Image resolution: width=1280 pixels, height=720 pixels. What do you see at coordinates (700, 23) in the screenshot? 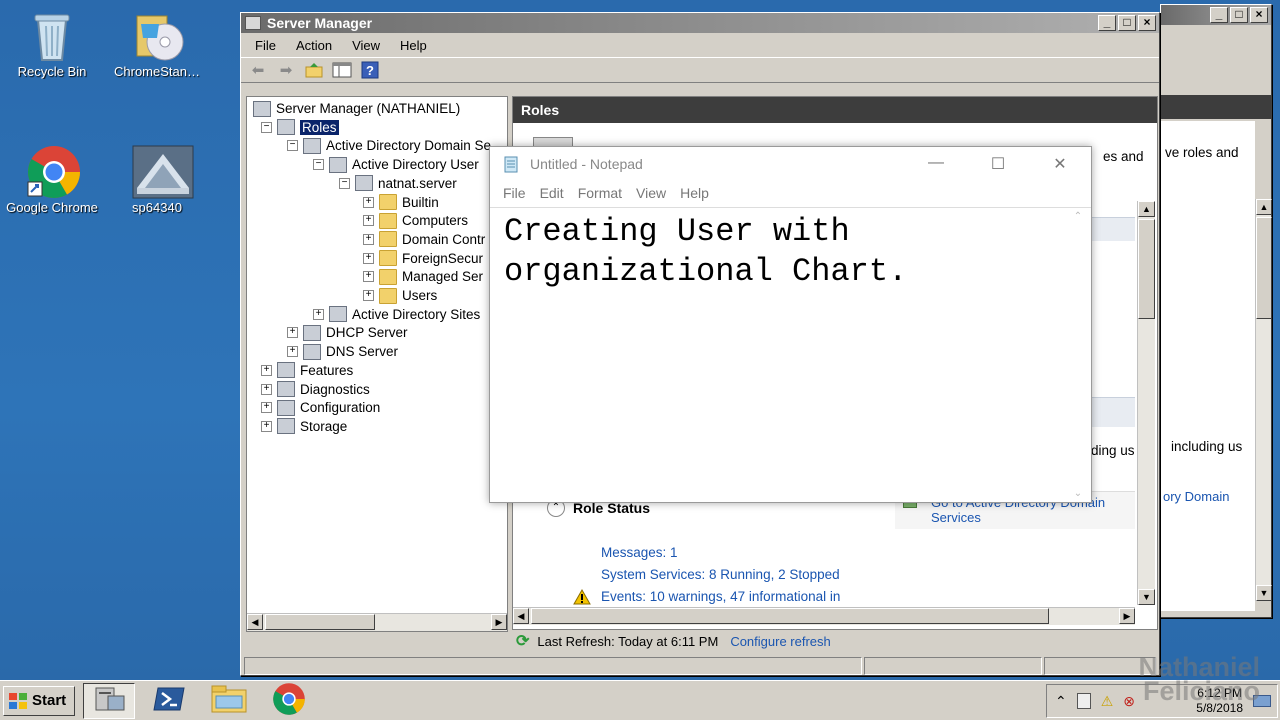
I see `server-manager-titlebar: Server Manager _ □ ×` at bounding box center [700, 23].